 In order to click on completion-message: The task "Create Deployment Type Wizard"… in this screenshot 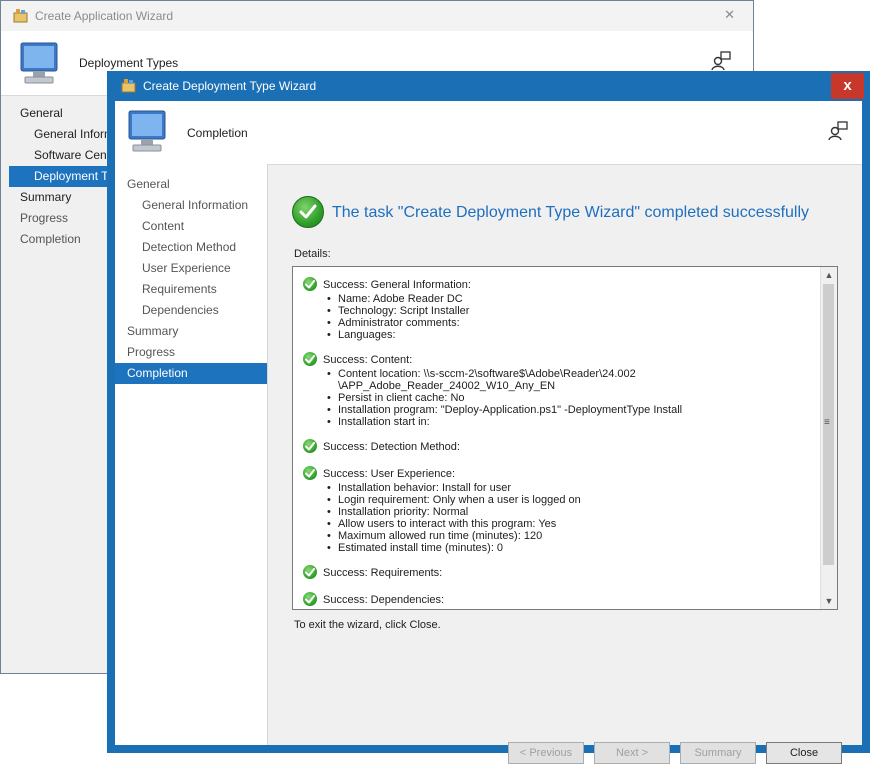, I will do `click(571, 212)`.